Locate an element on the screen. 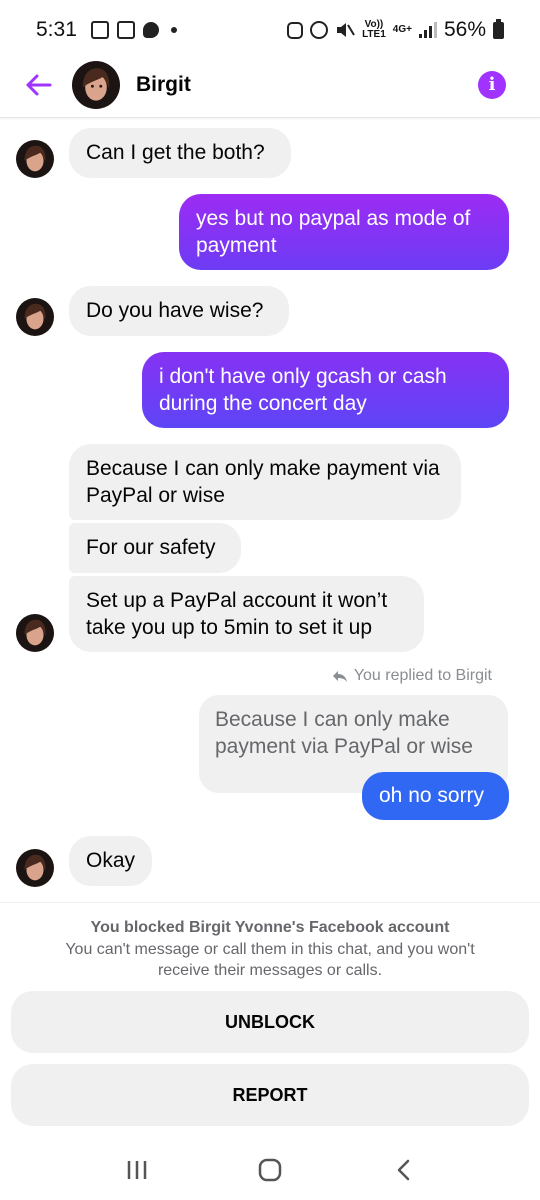 The width and height of the screenshot is (540, 1200). info-button: i is located at coordinates (492, 84).